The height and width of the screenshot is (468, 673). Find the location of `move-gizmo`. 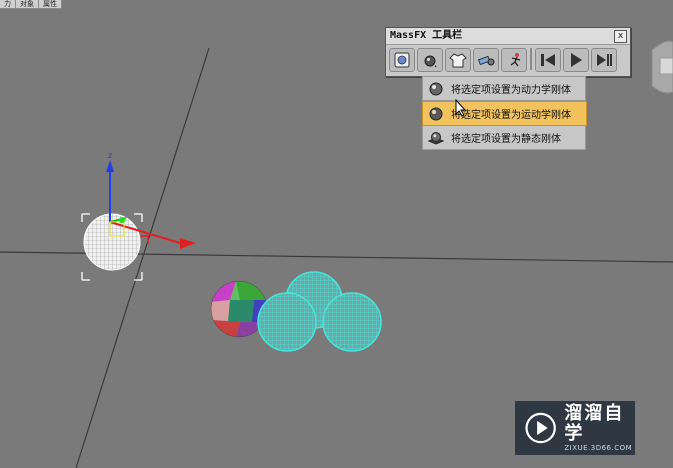

move-gizmo is located at coordinates (151, 204).